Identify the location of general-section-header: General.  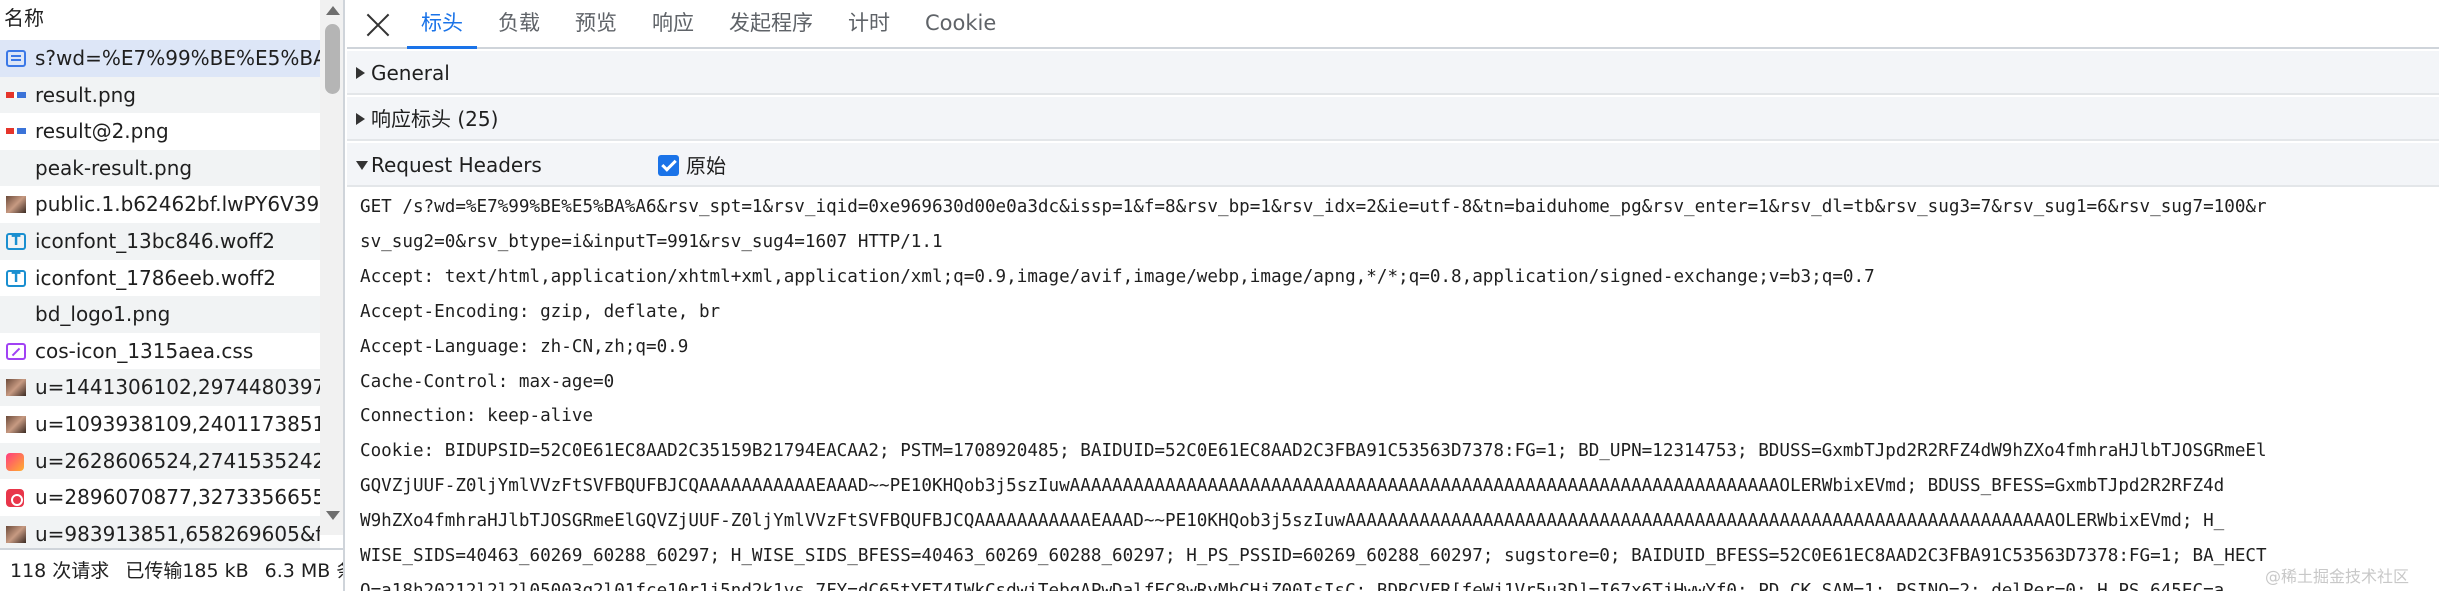
(1393, 73).